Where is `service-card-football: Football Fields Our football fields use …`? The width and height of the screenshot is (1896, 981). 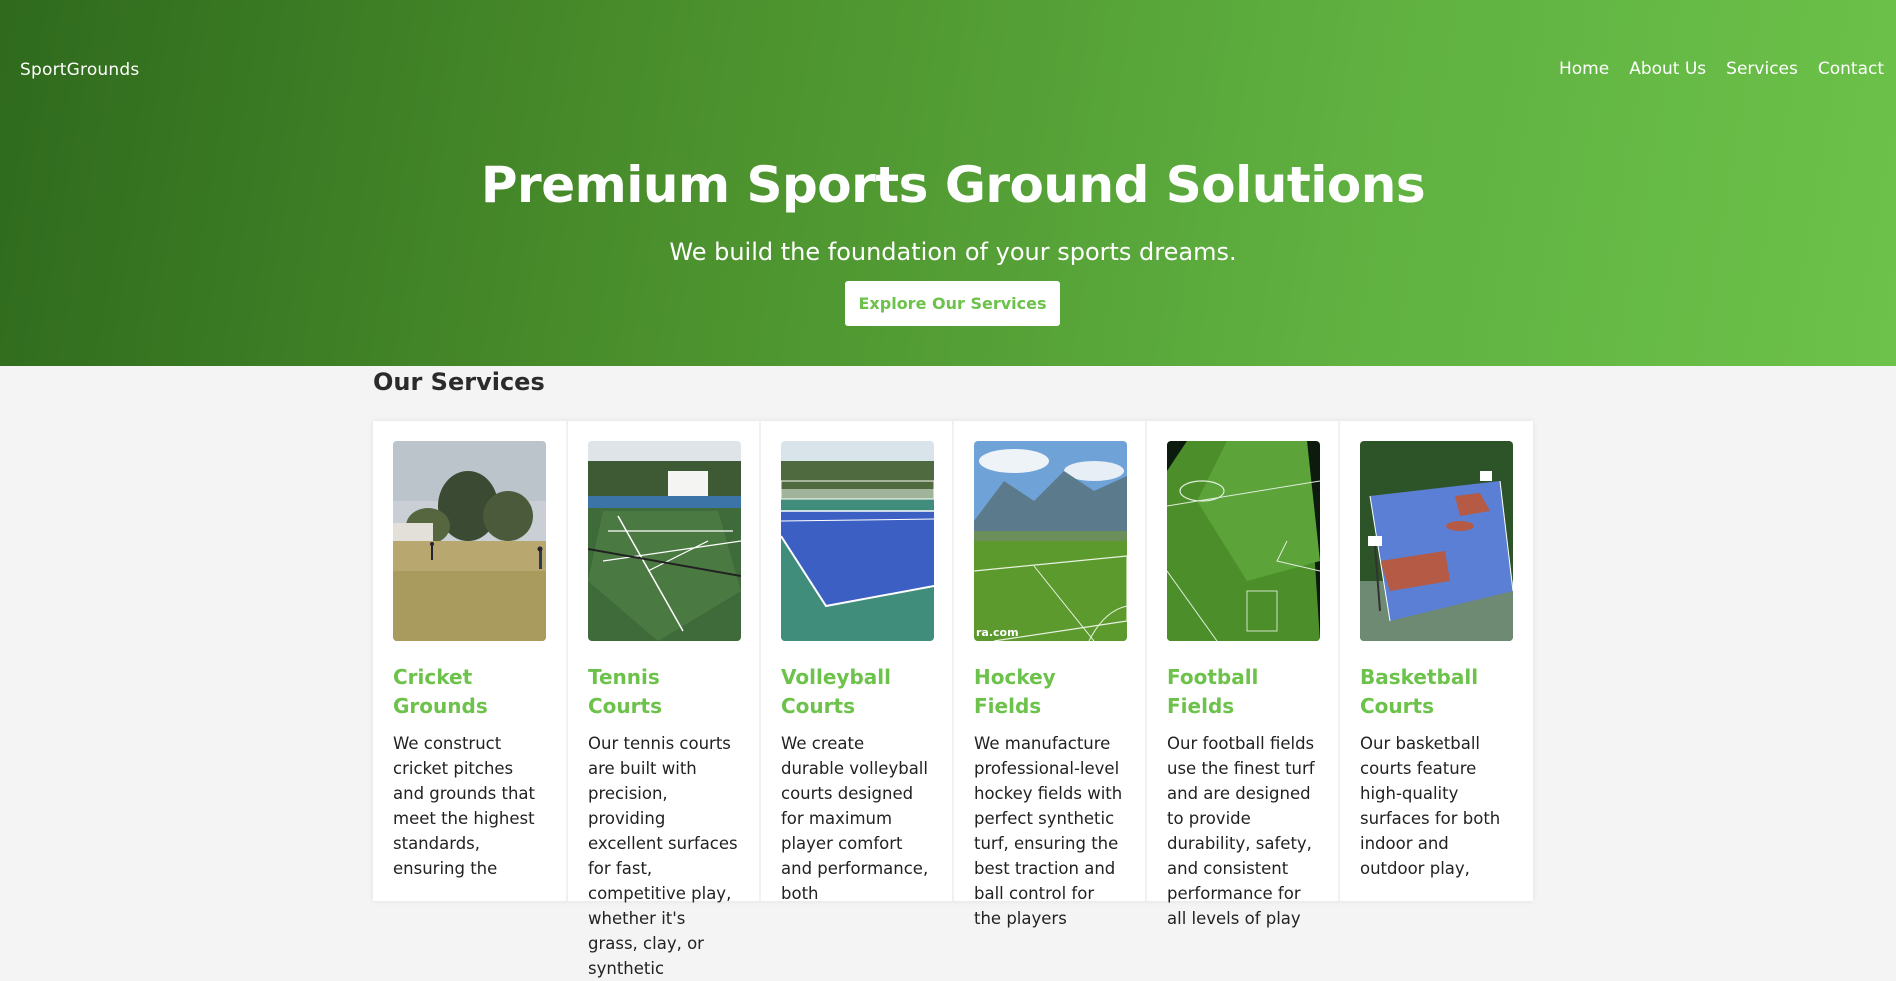 service-card-football: Football Fields Our football fields use … is located at coordinates (1241, 674).